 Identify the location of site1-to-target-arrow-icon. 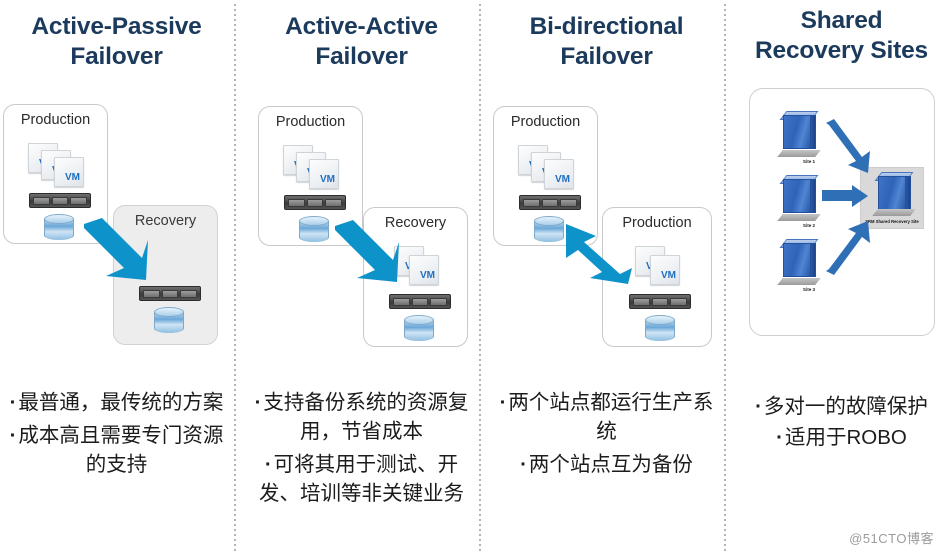
(849, 149).